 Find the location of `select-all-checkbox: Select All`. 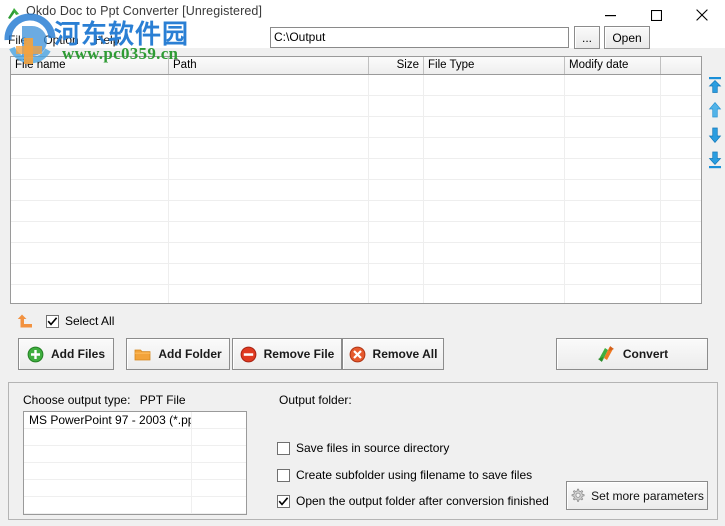

select-all-checkbox: Select All is located at coordinates (80, 321).